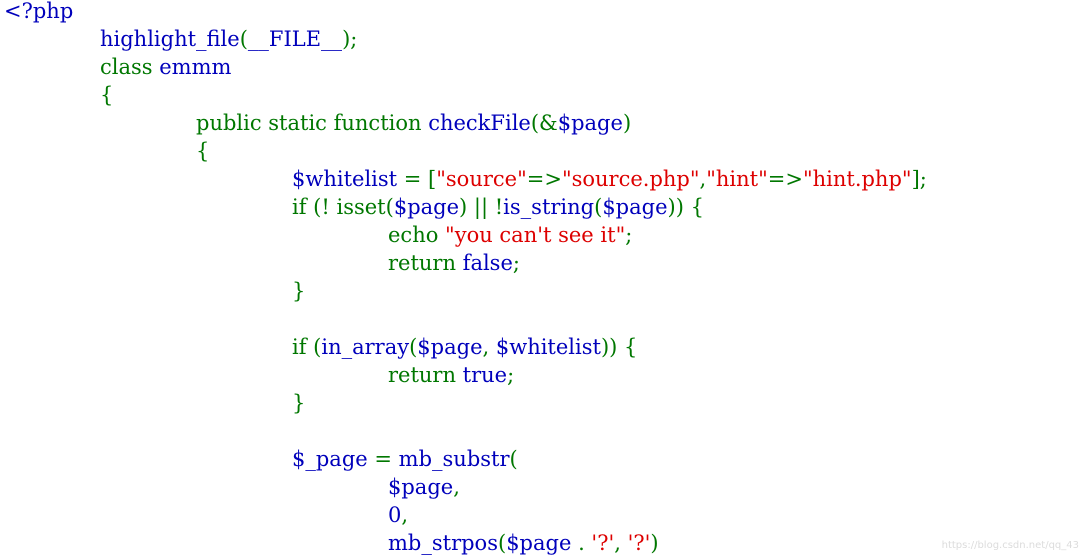 The height and width of the screenshot is (557, 1087). I want to click on code-line: mb_strpos($page . '?', '?'), so click(523, 543).